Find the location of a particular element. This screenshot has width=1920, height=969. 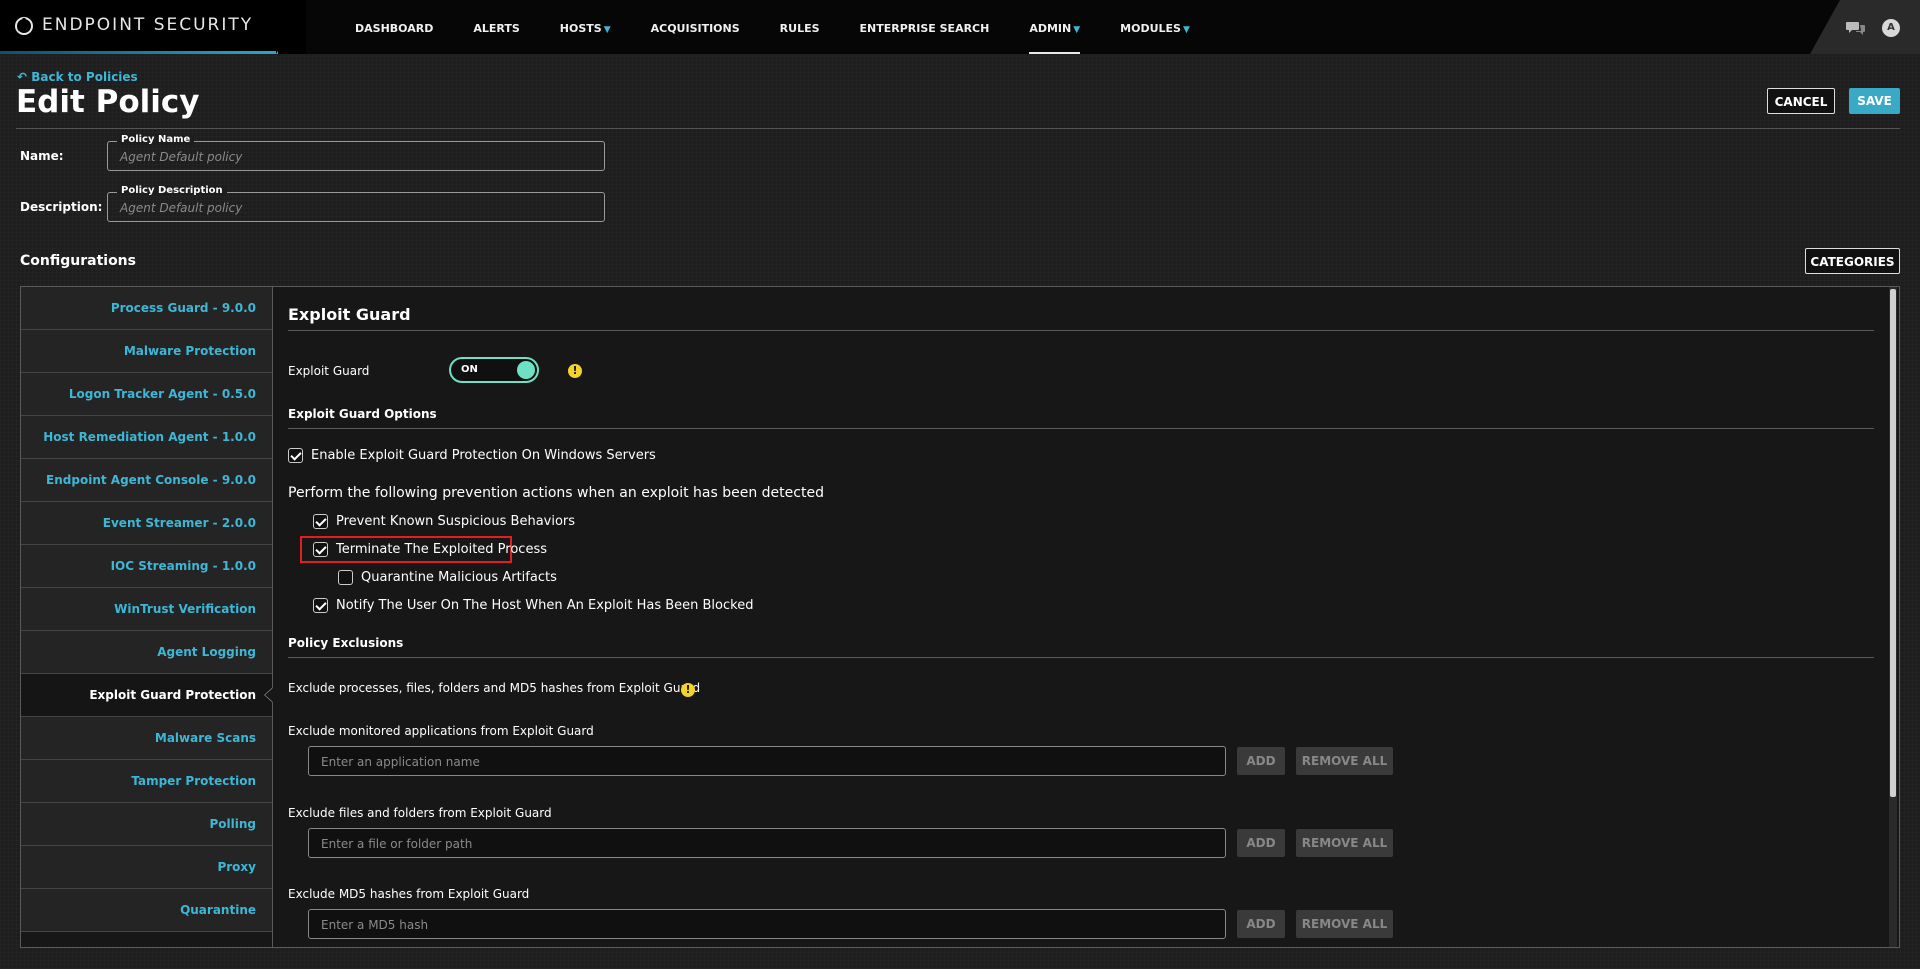

add-app-button: ADD is located at coordinates (1261, 761).